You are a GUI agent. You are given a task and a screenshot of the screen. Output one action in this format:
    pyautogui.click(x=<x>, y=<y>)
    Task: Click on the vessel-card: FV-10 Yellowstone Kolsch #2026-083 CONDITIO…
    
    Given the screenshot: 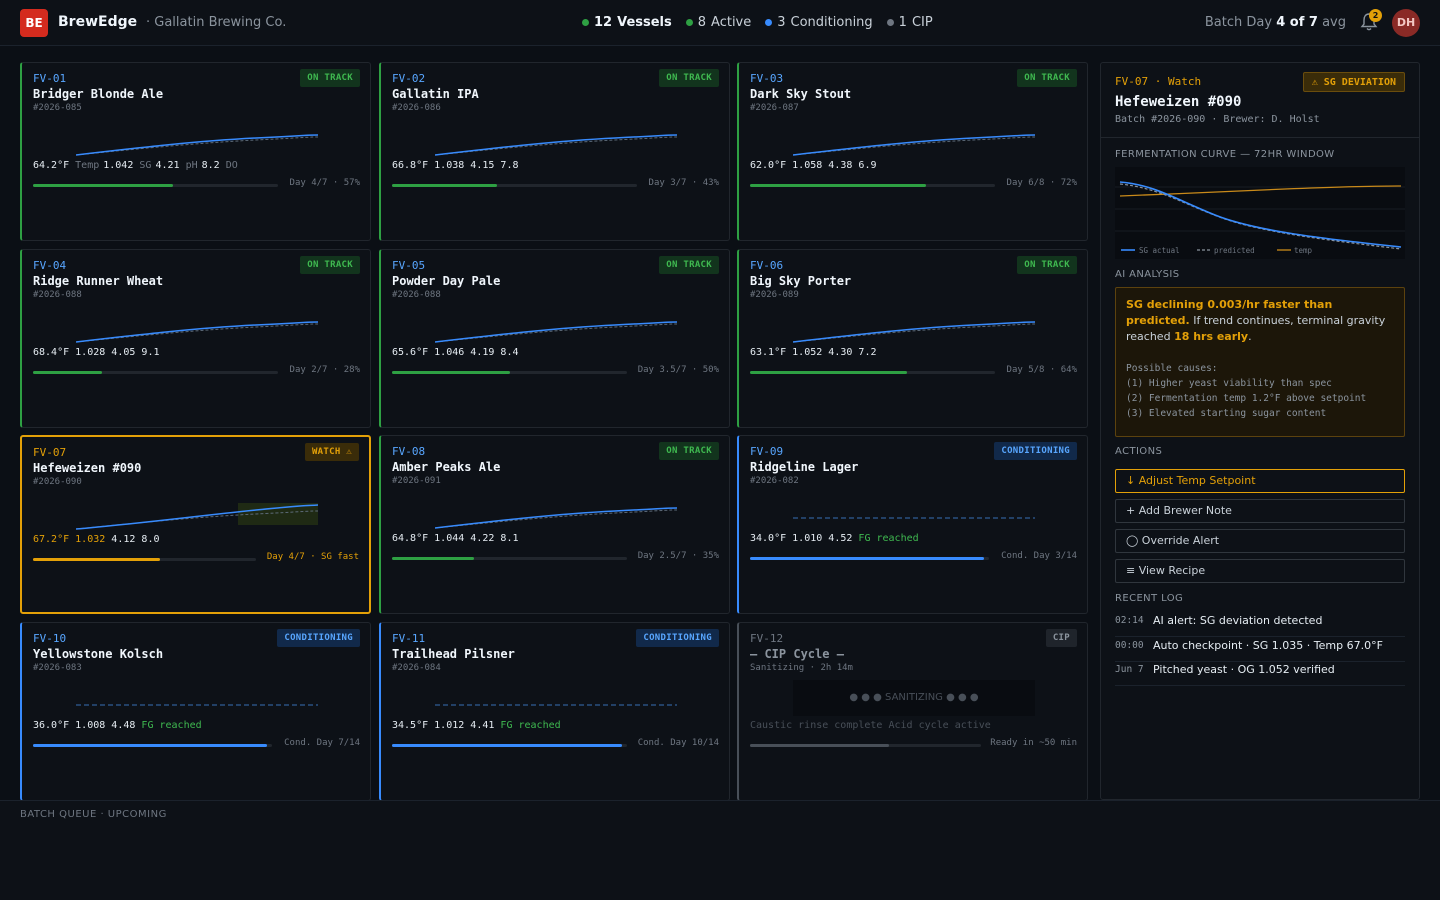 What is the action you would take?
    pyautogui.click(x=195, y=711)
    